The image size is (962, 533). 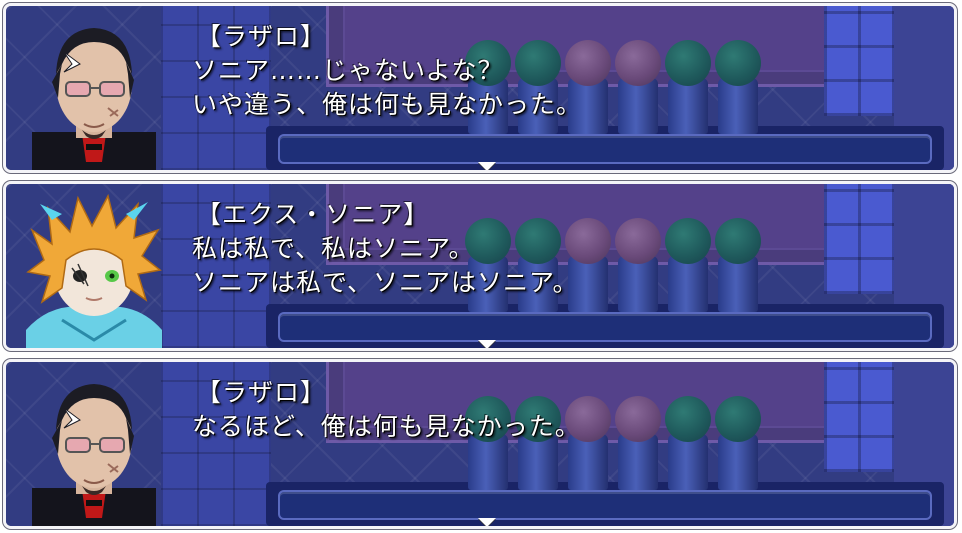 What do you see at coordinates (348, 70) in the screenshot?
I see `dialog-line: ソニア……じゃないよな？` at bounding box center [348, 70].